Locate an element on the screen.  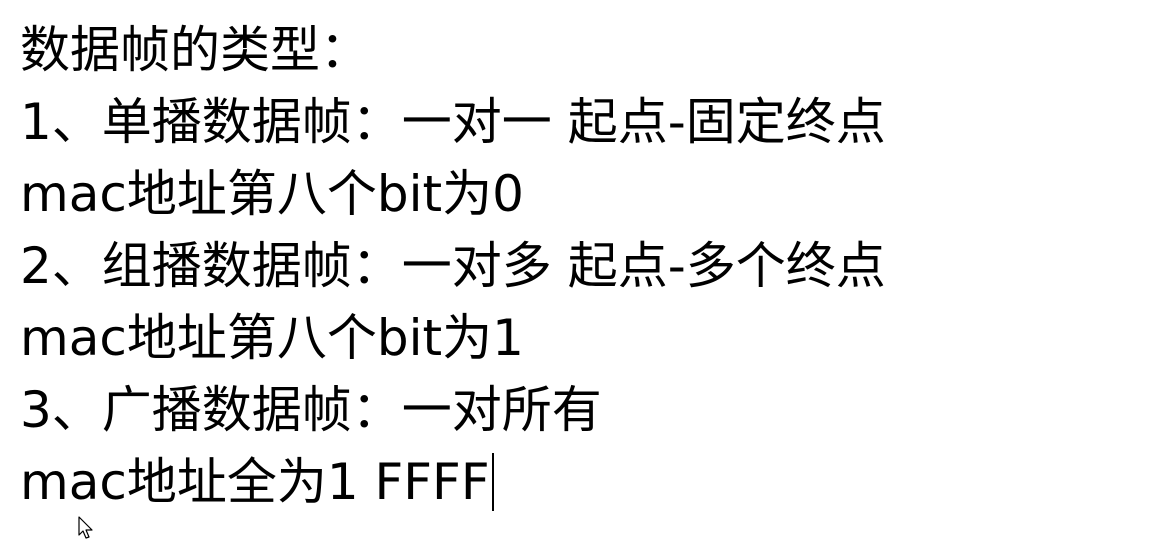
text-line-multicast-mac: mac地址第八个bit为1 is located at coordinates (272, 338).